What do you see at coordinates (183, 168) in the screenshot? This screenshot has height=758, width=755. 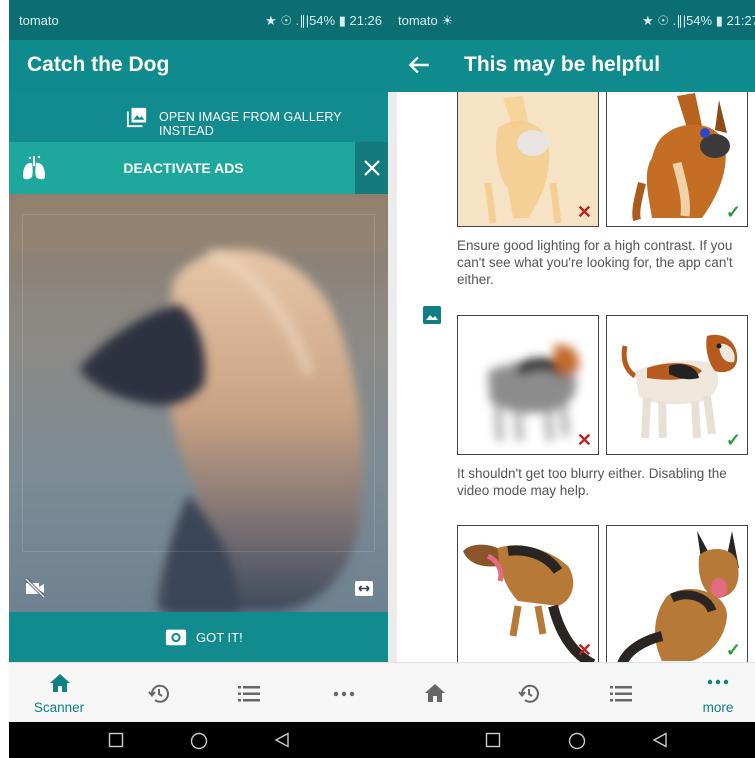 I see `deactivate-ads-label: DEACTIVATE ADS` at bounding box center [183, 168].